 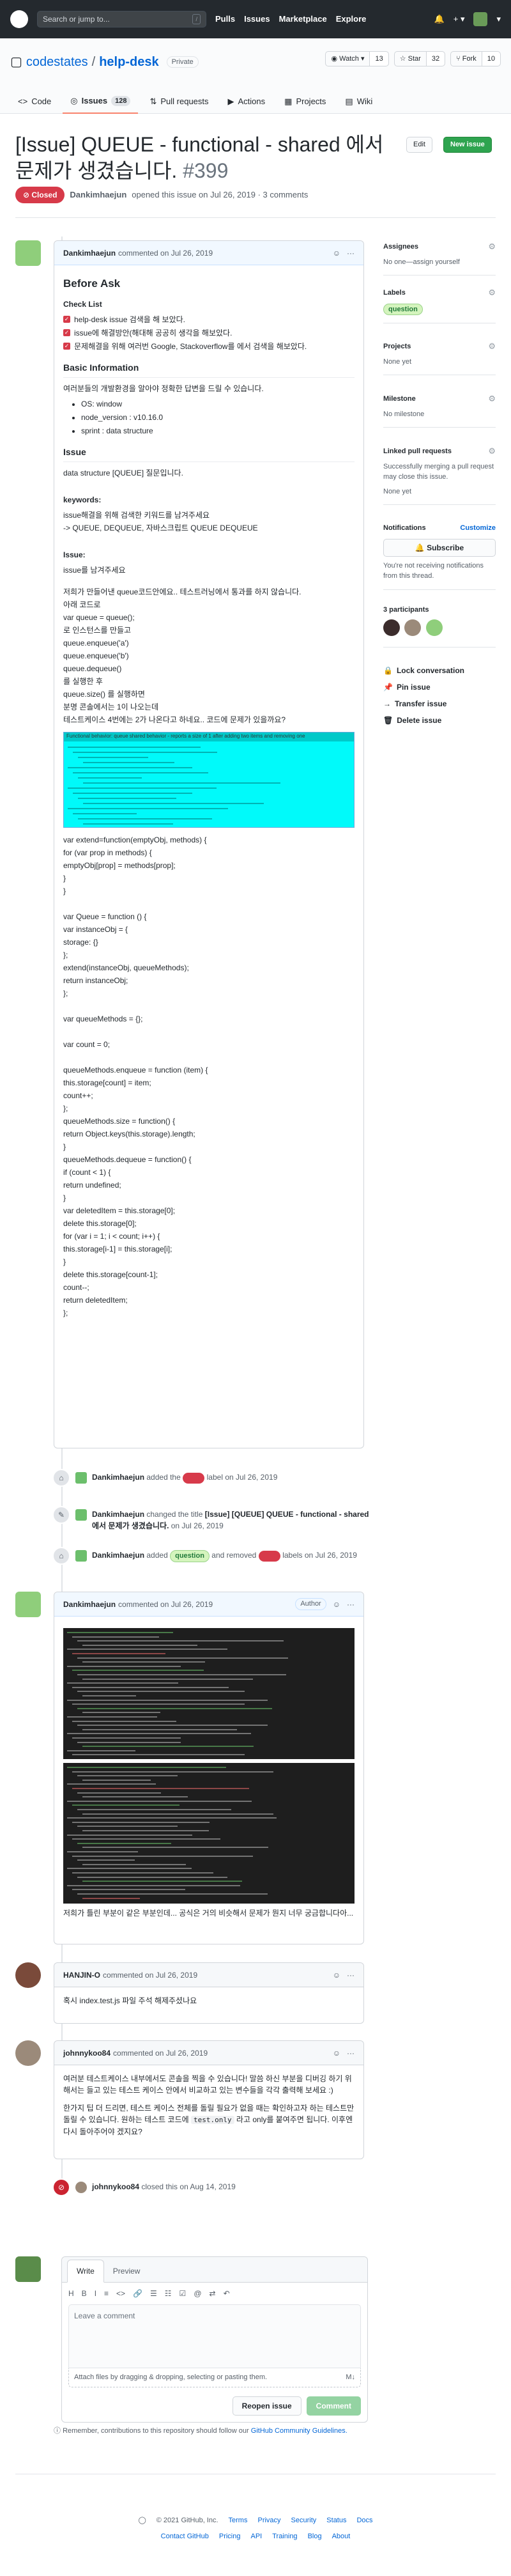 I want to click on footer-link: Pricing, so click(x=230, y=2536).